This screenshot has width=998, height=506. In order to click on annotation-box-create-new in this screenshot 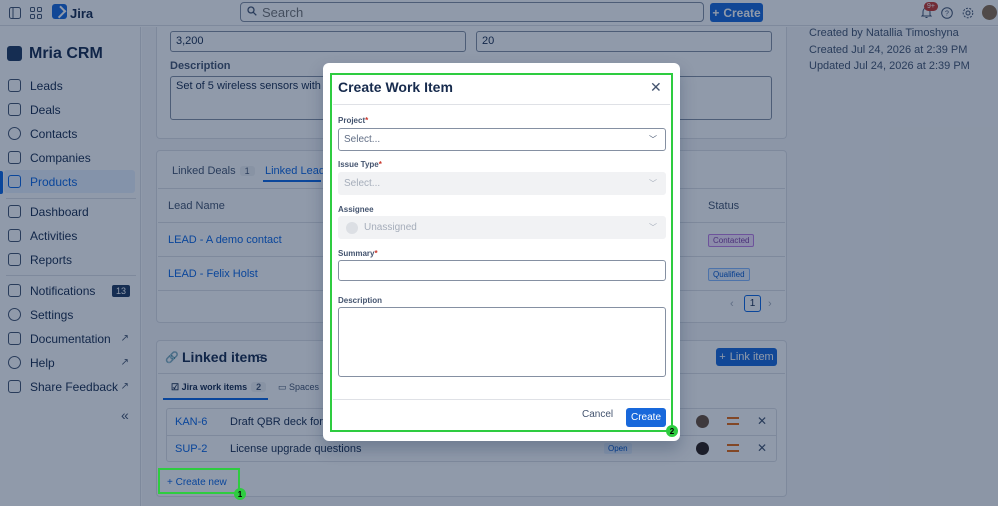, I will do `click(199, 481)`.